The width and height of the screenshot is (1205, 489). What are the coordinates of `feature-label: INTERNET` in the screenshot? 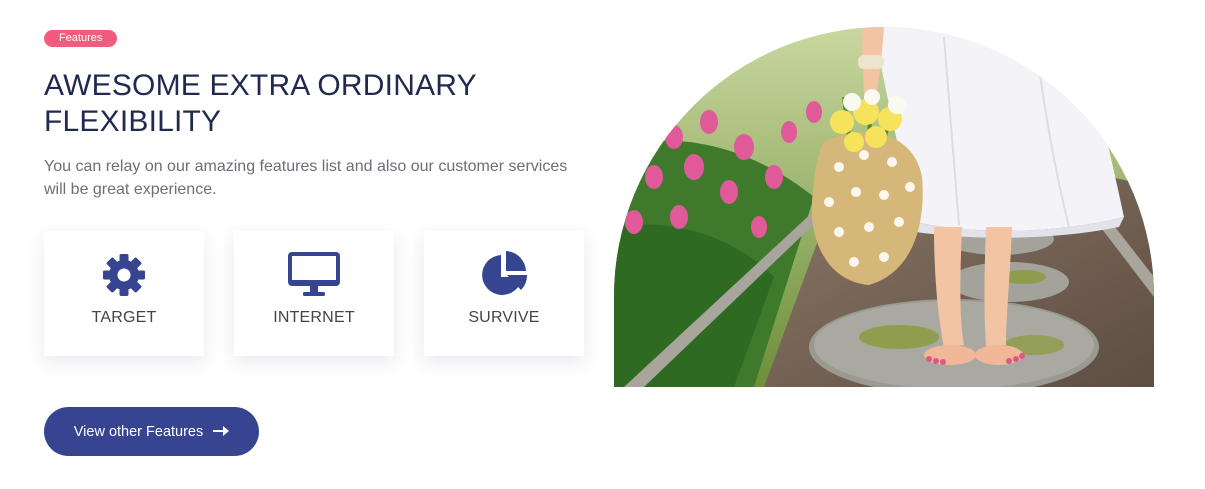 It's located at (314, 317).